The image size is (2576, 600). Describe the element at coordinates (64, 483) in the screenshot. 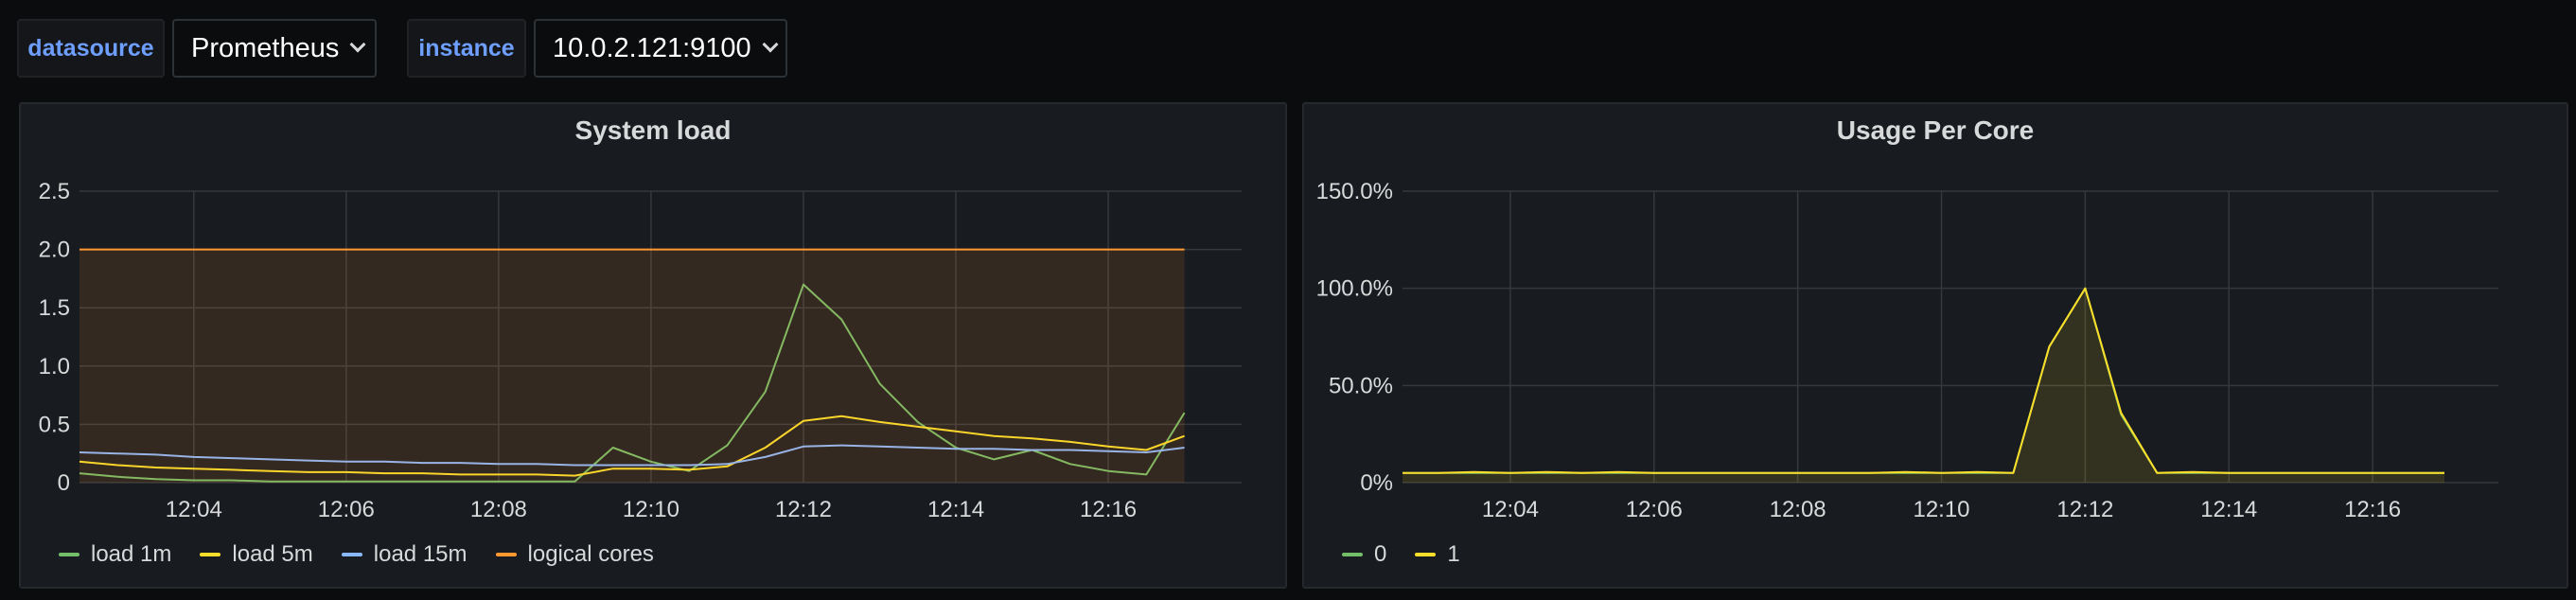

I see `y-tick-label: 0` at that location.